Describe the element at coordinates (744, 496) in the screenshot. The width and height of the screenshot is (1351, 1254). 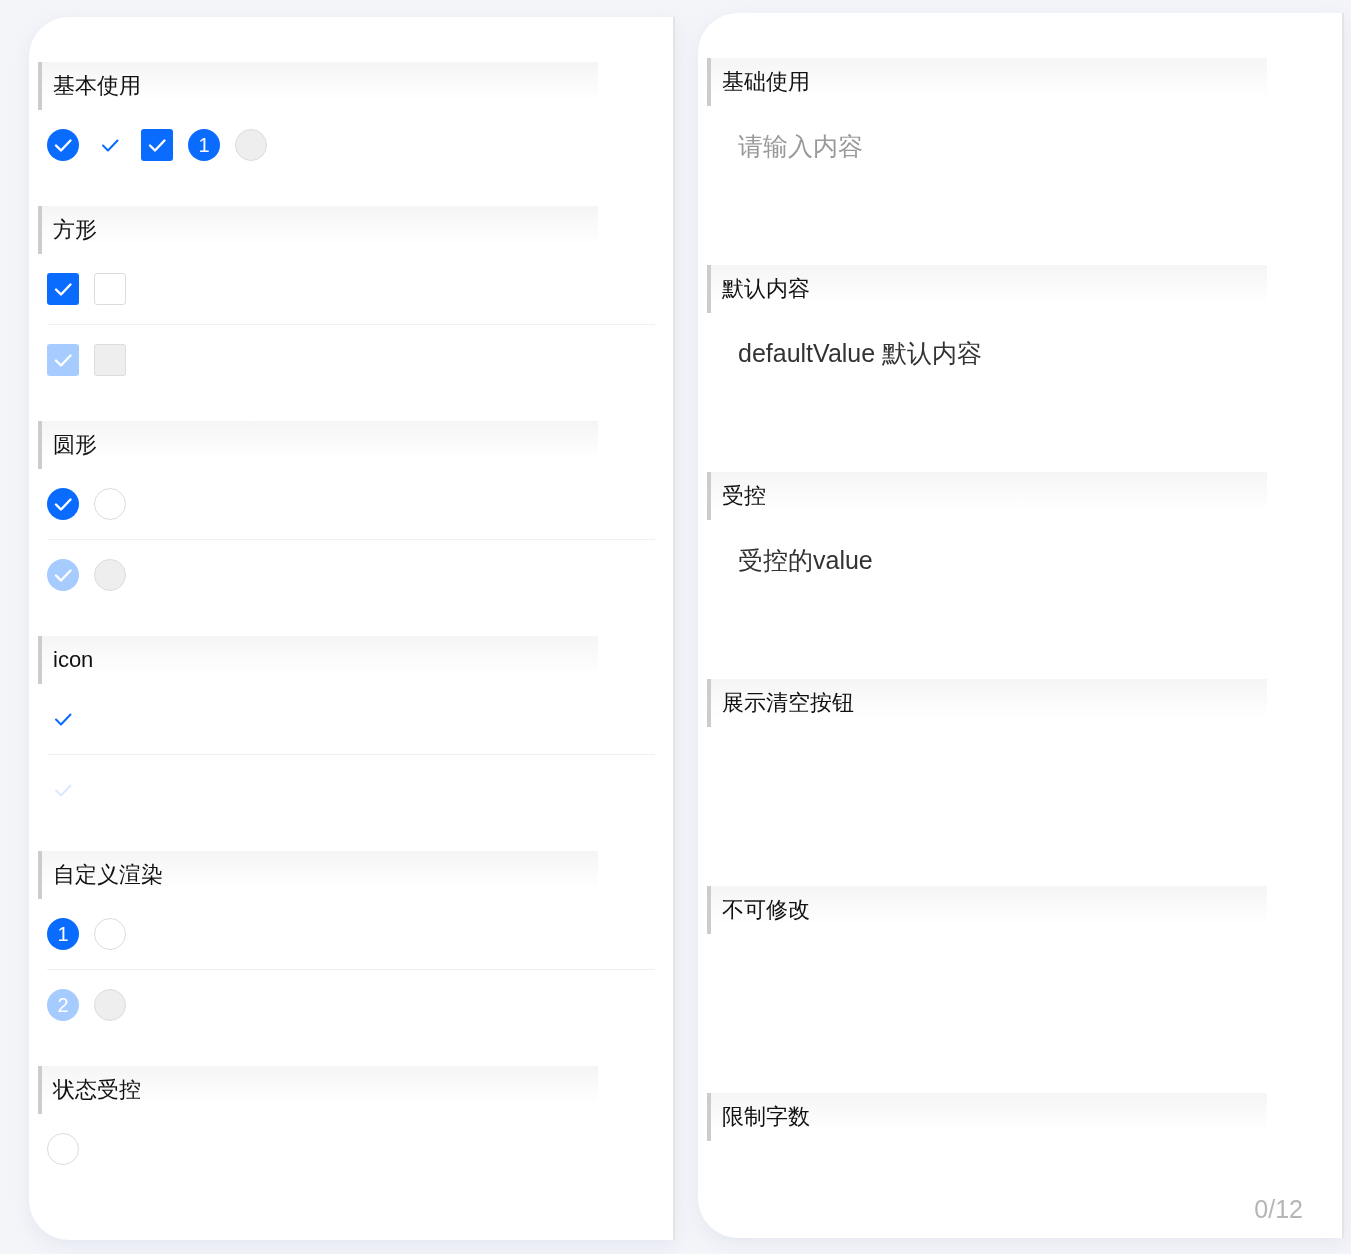
I see `section-title: 受控` at that location.